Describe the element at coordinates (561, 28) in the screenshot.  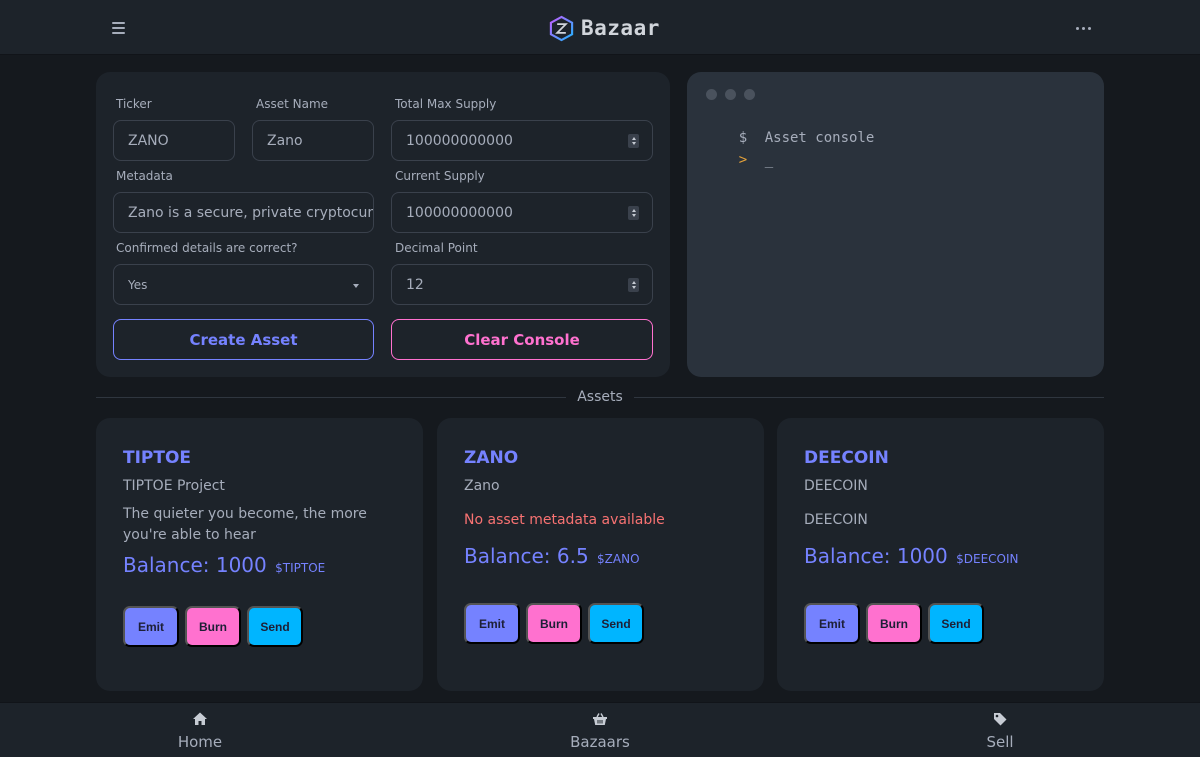
I see `zano-logo-icon` at that location.